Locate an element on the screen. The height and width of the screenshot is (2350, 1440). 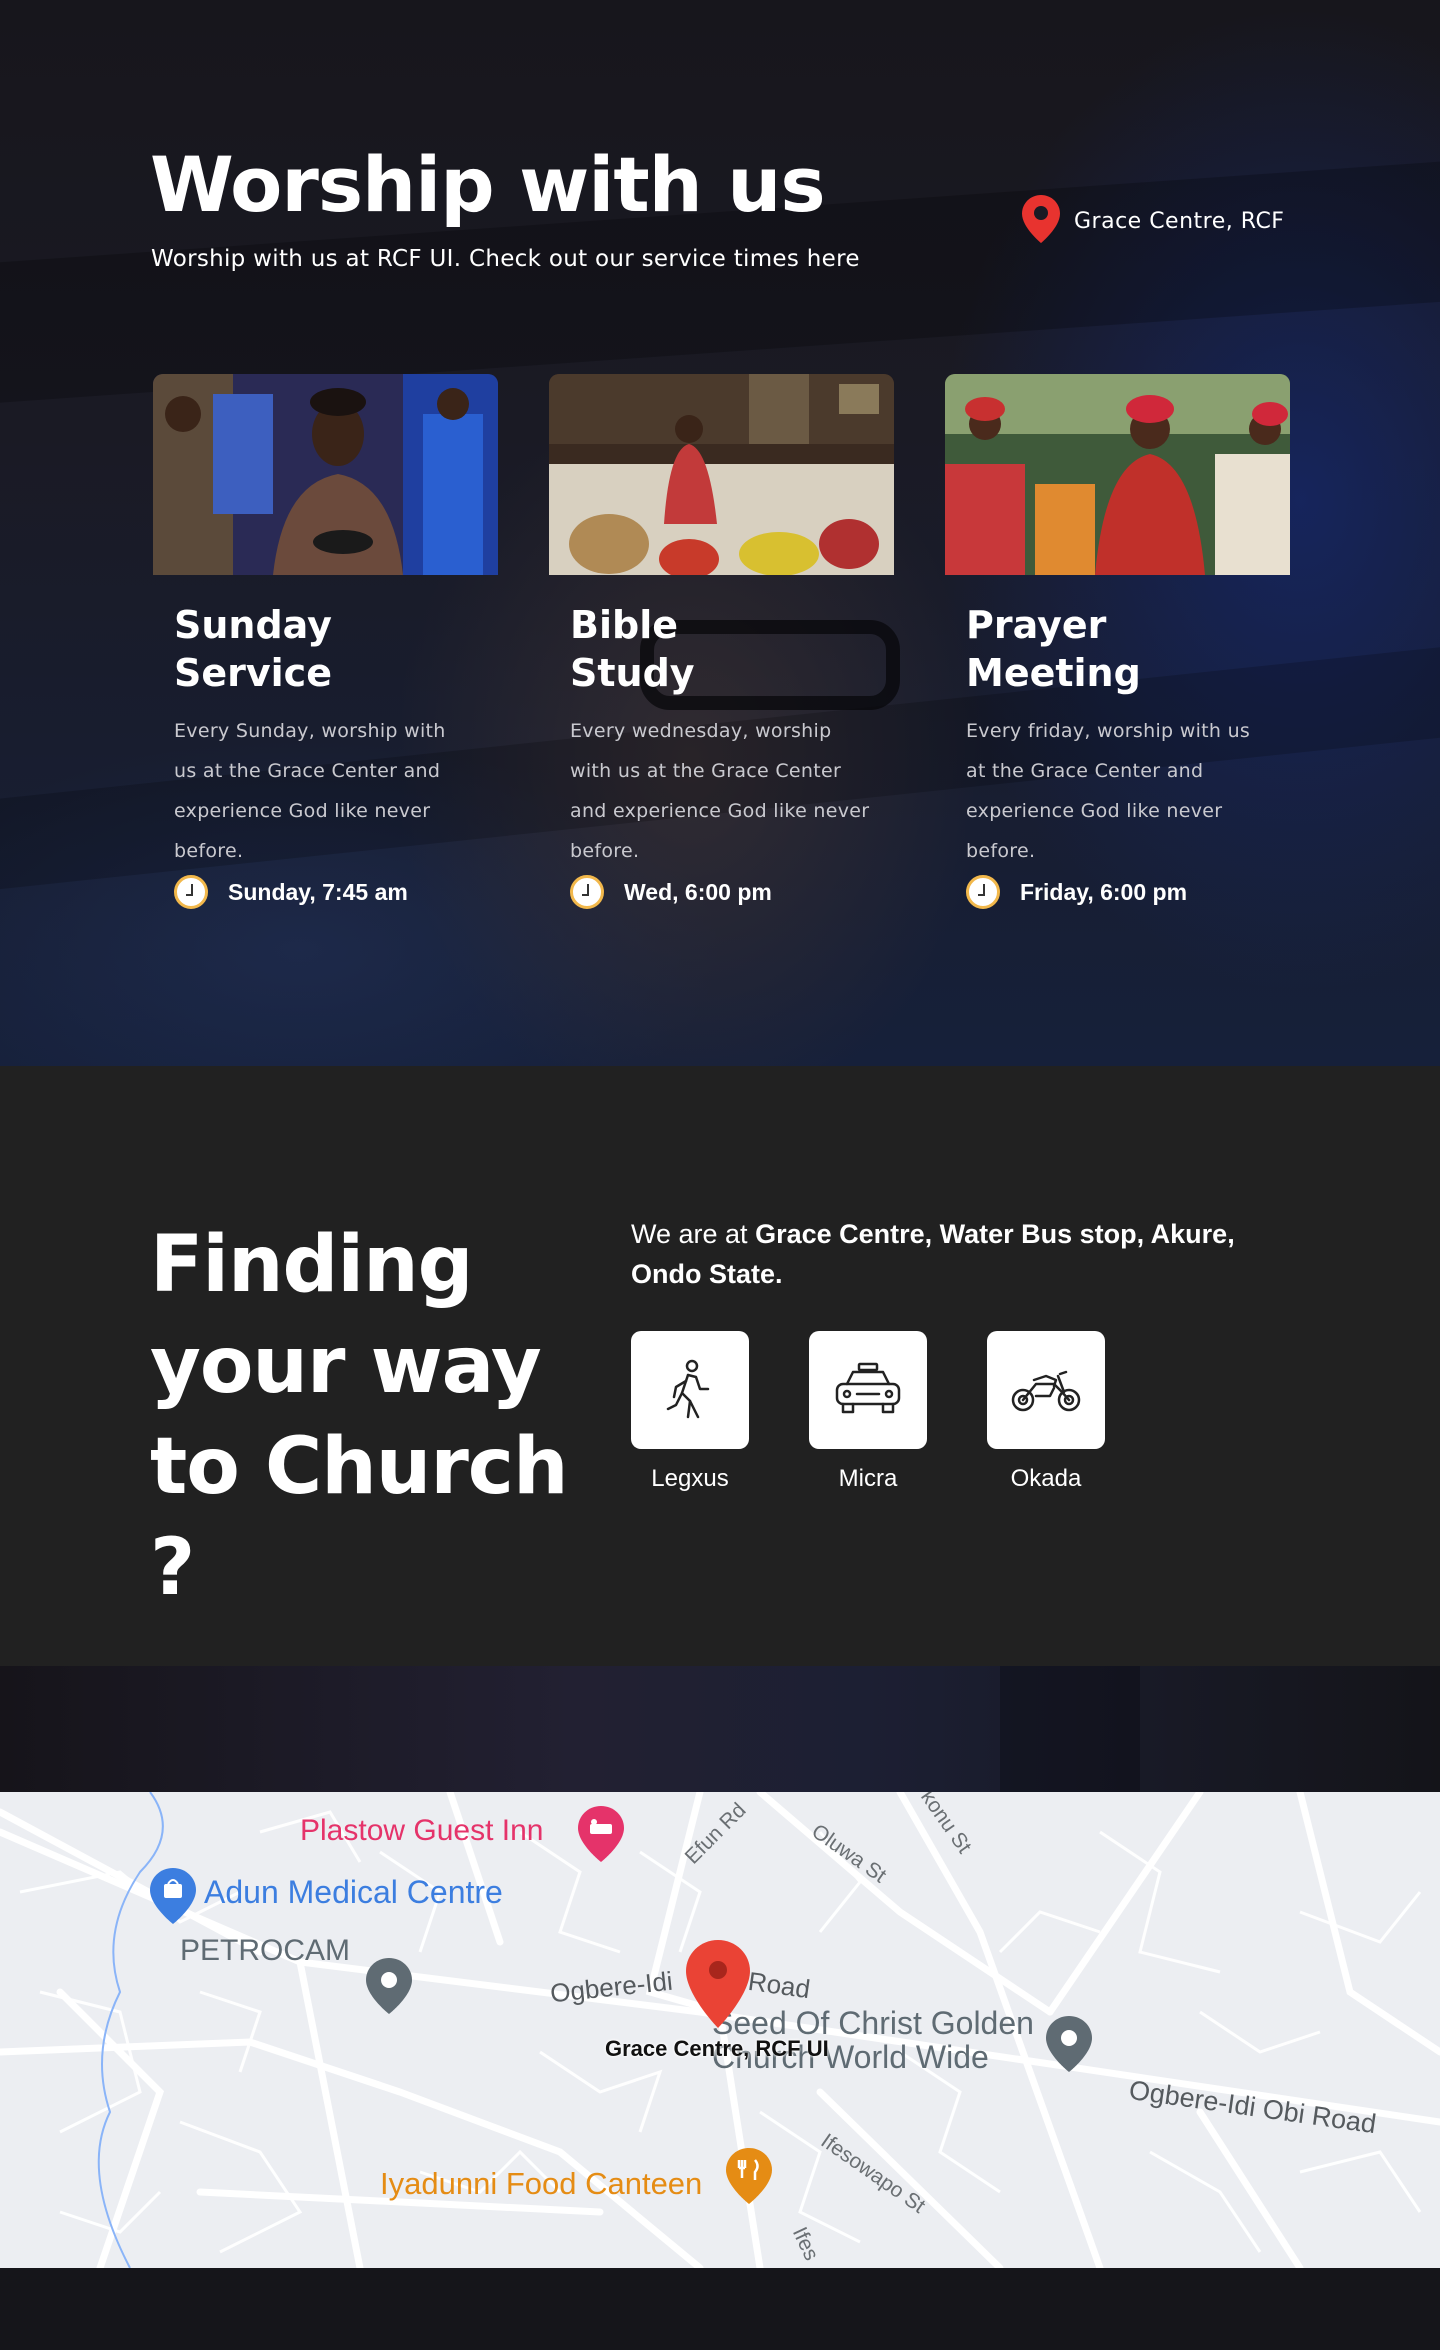
service-time: Friday, 6:00 pm is located at coordinates (1128, 892).